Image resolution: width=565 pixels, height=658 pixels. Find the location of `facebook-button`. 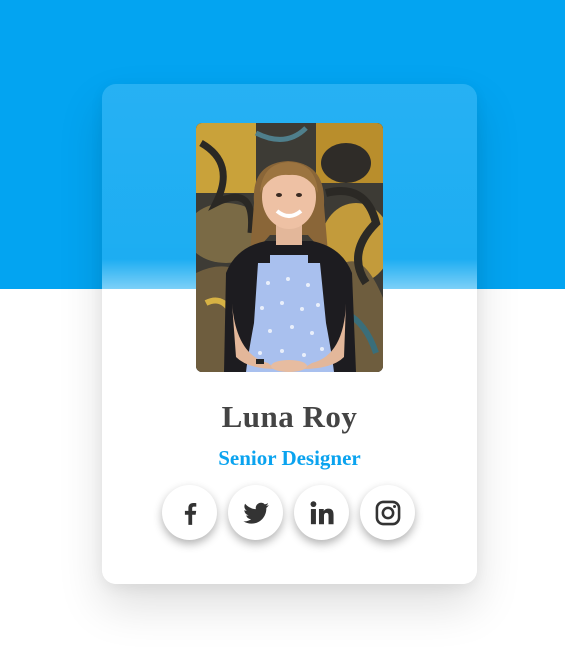

facebook-button is located at coordinates (189, 512).